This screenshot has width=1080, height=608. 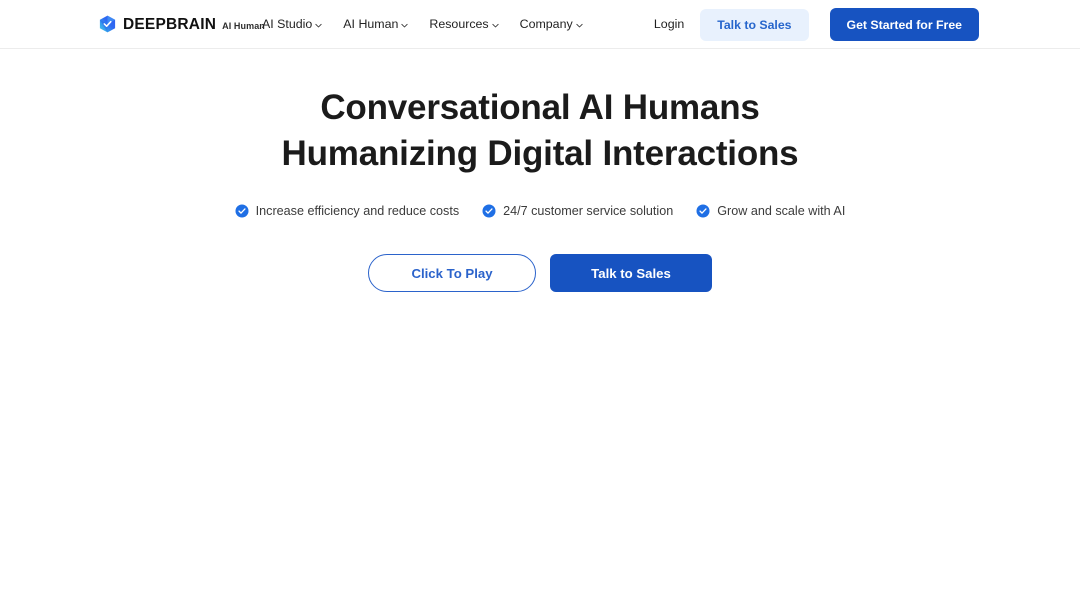 What do you see at coordinates (669, 24) in the screenshot?
I see `login-link: Login` at bounding box center [669, 24].